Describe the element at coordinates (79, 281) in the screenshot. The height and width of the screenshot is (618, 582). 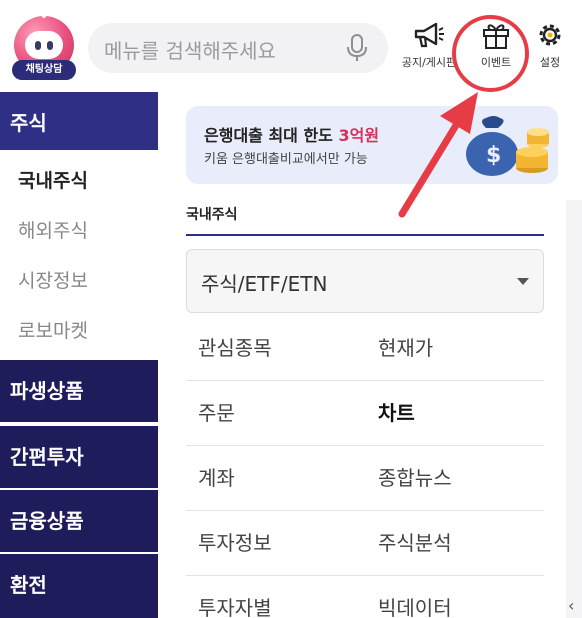
I see `subnav-market-info: 시장정보` at that location.